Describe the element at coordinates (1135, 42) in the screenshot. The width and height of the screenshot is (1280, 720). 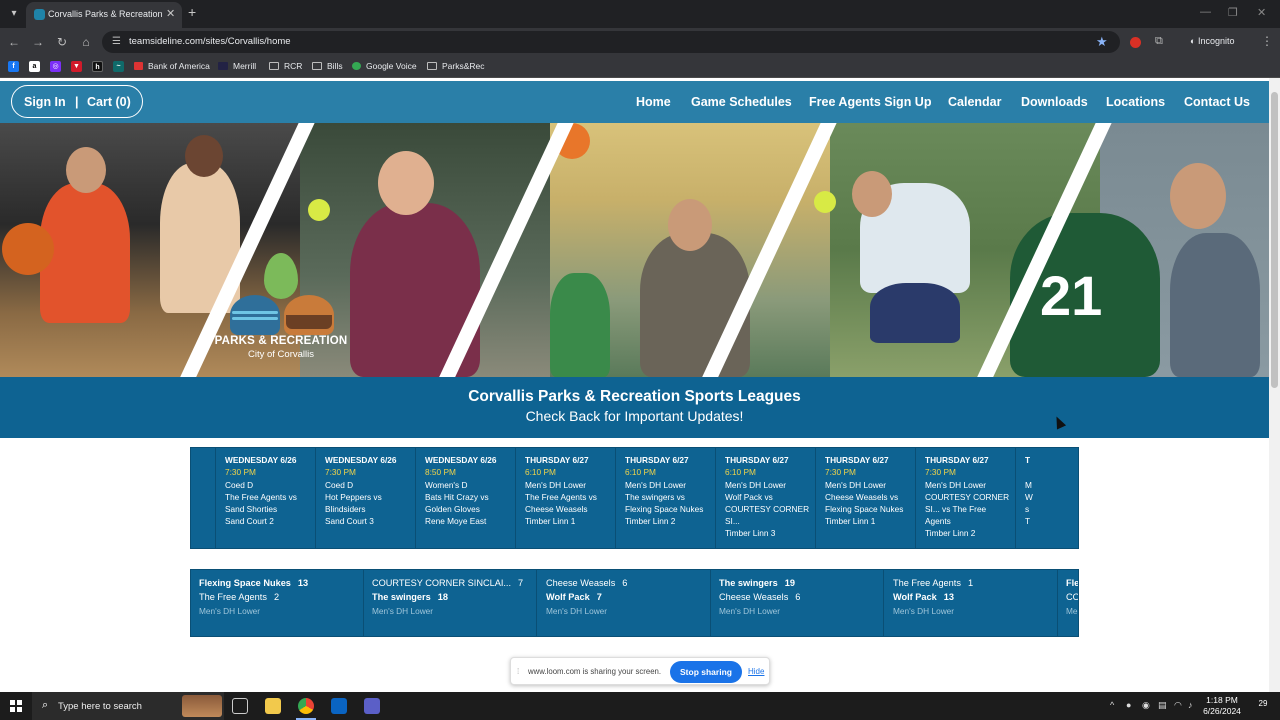
I see `extension-record-icon` at that location.